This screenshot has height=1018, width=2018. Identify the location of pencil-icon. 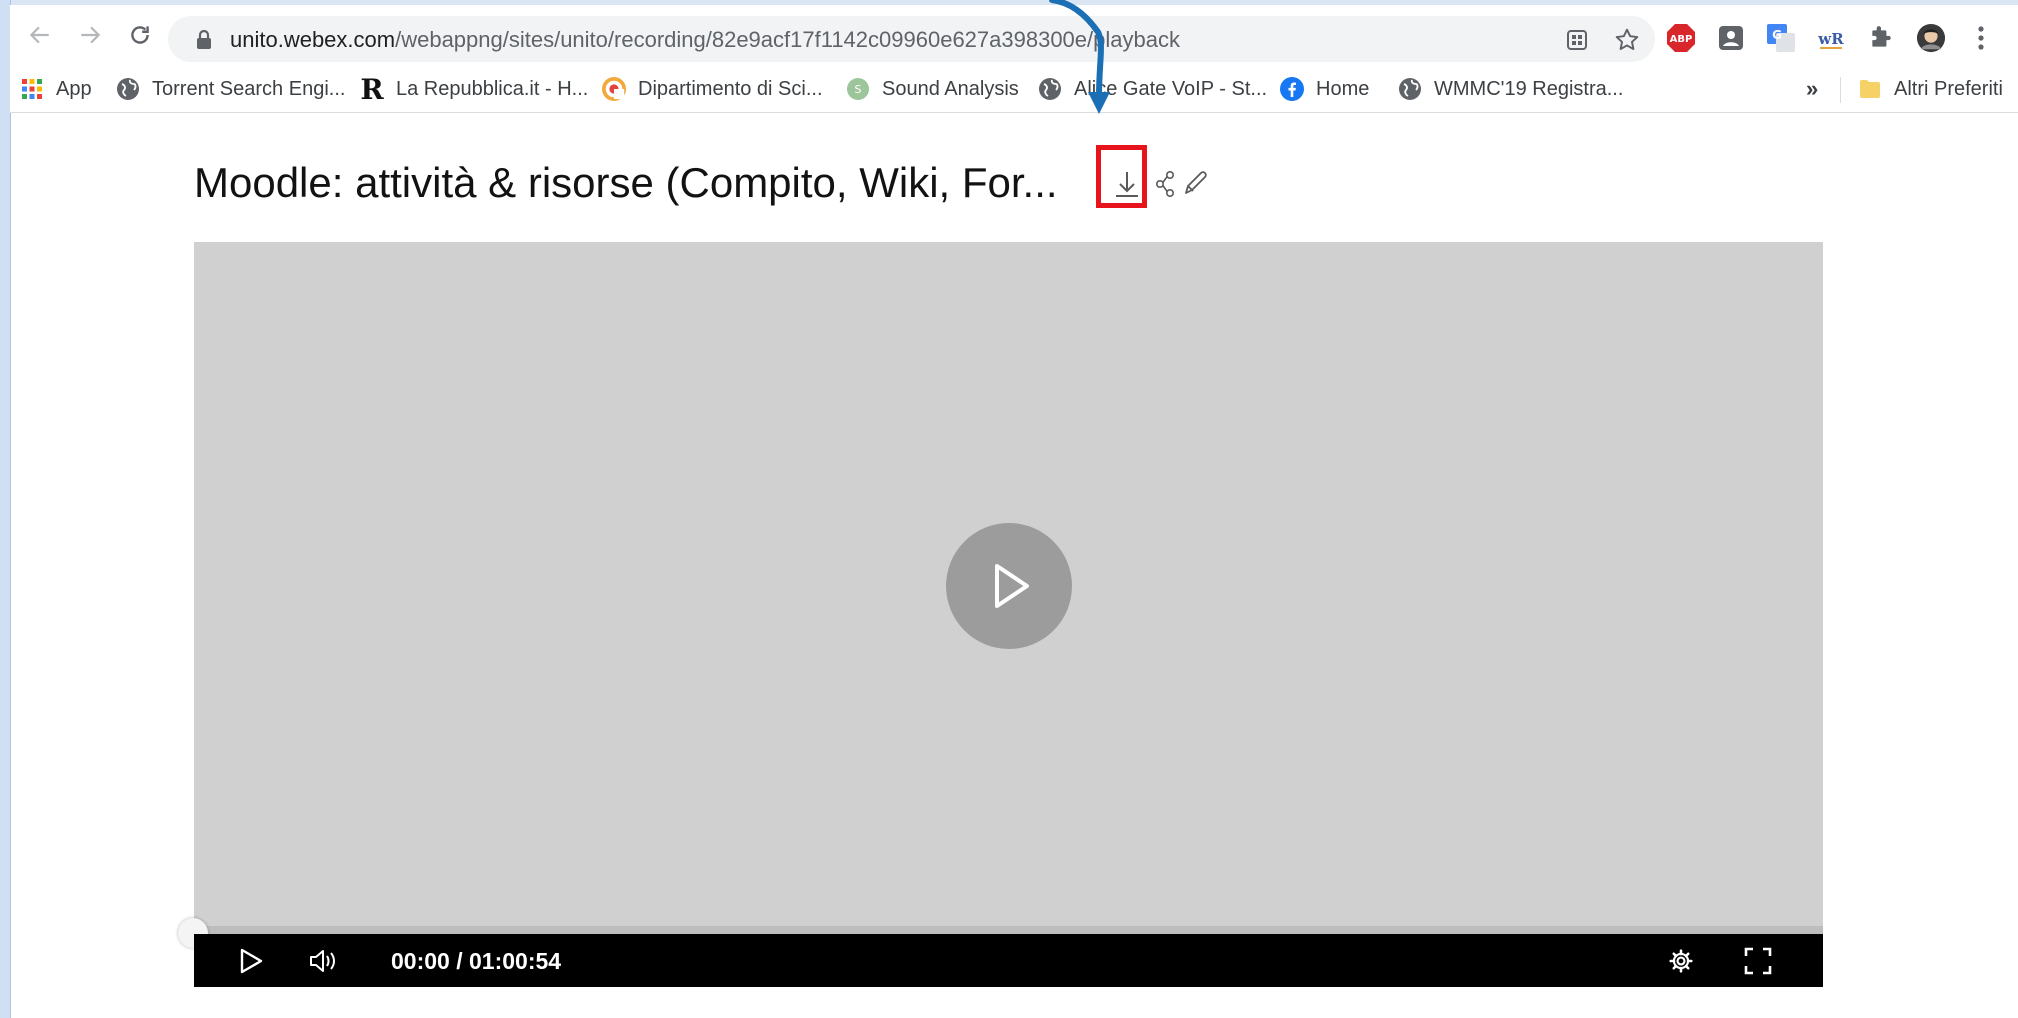
(1196, 182).